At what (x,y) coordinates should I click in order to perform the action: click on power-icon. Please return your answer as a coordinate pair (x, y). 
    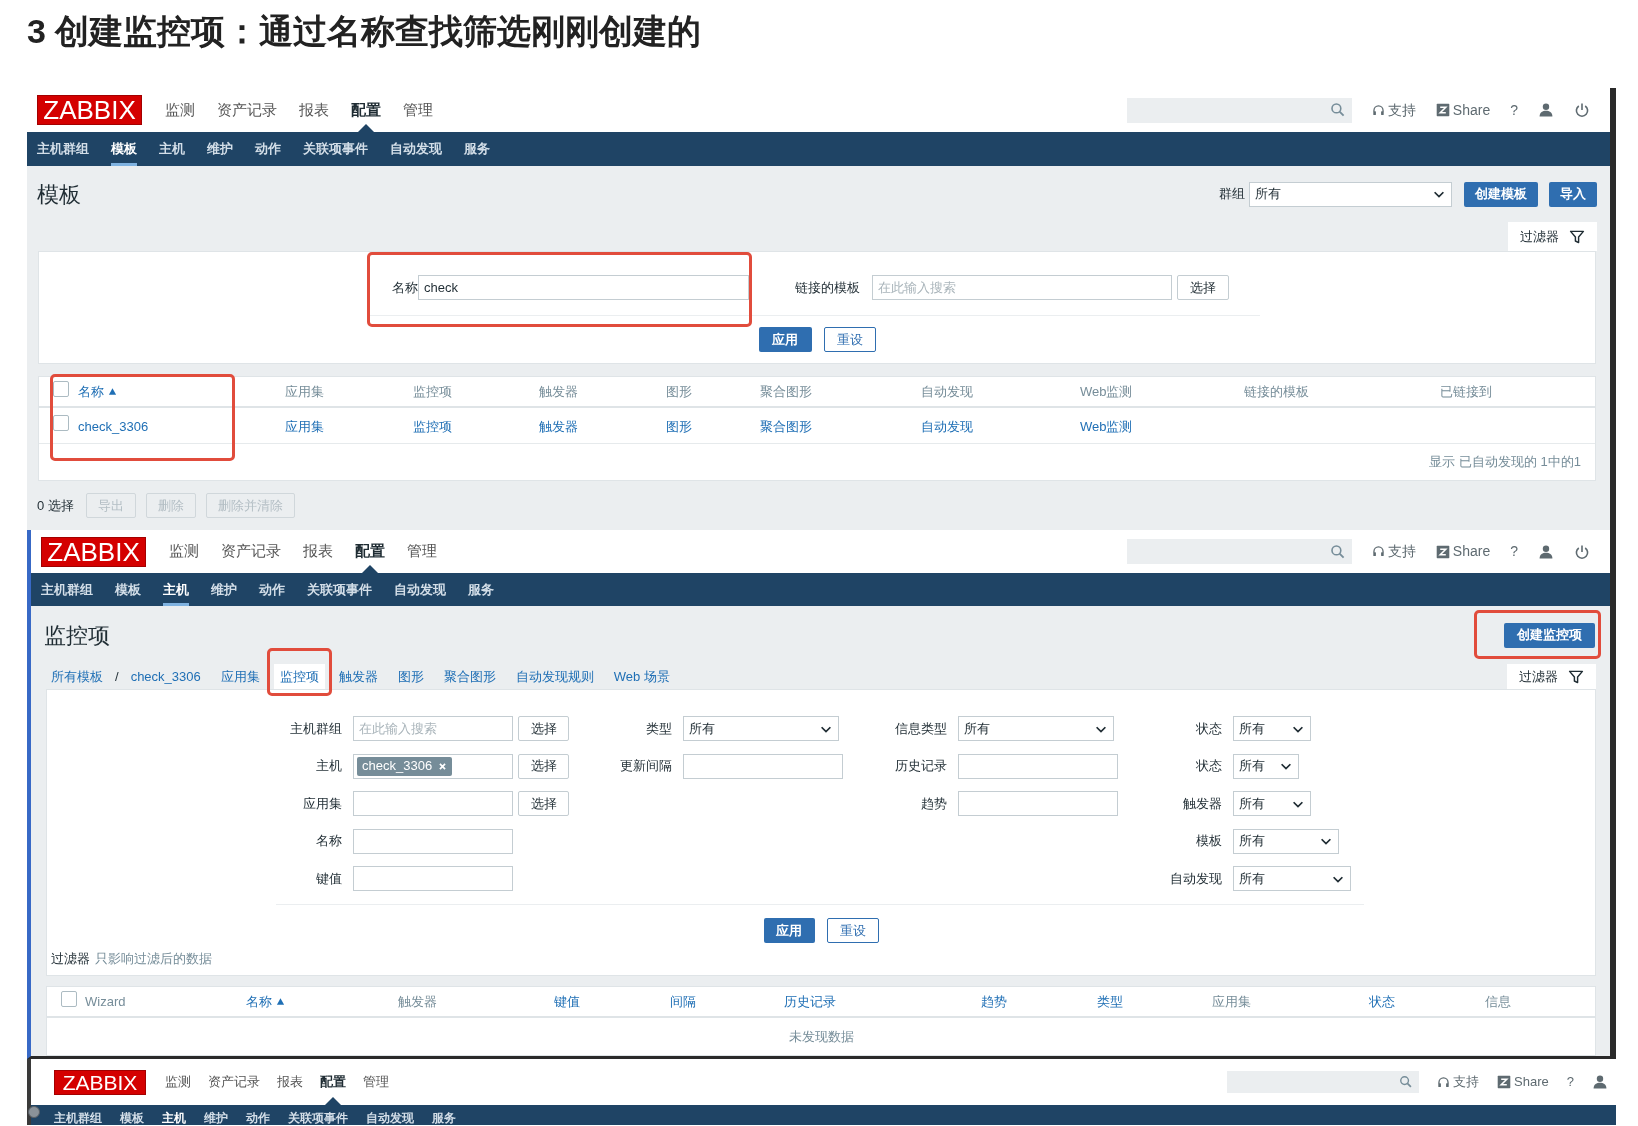
    Looking at the image, I should click on (1582, 551).